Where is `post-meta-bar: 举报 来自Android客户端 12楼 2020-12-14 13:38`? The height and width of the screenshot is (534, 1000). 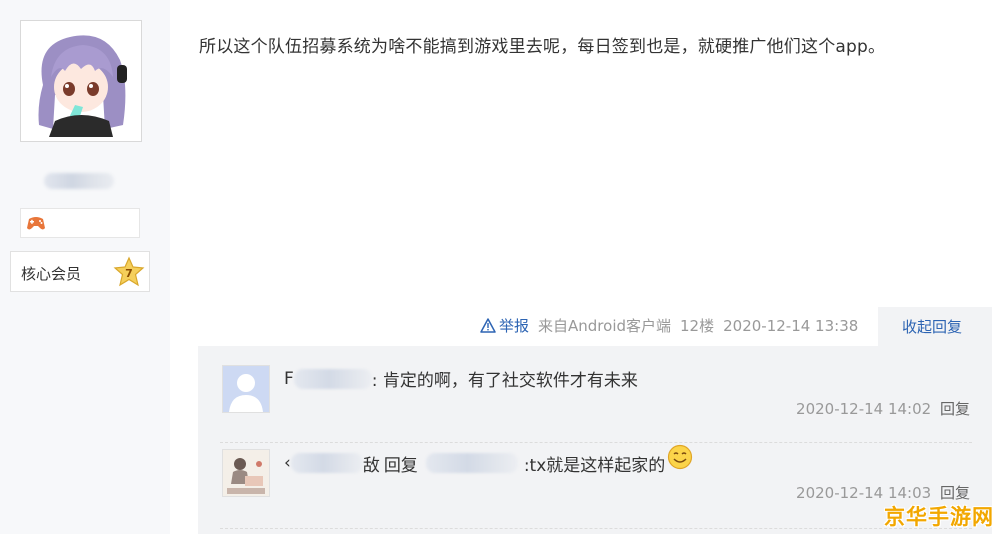
post-meta-bar: 举报 来自Android客户端 12楼 2020-12-14 13:38 is located at coordinates (669, 325).